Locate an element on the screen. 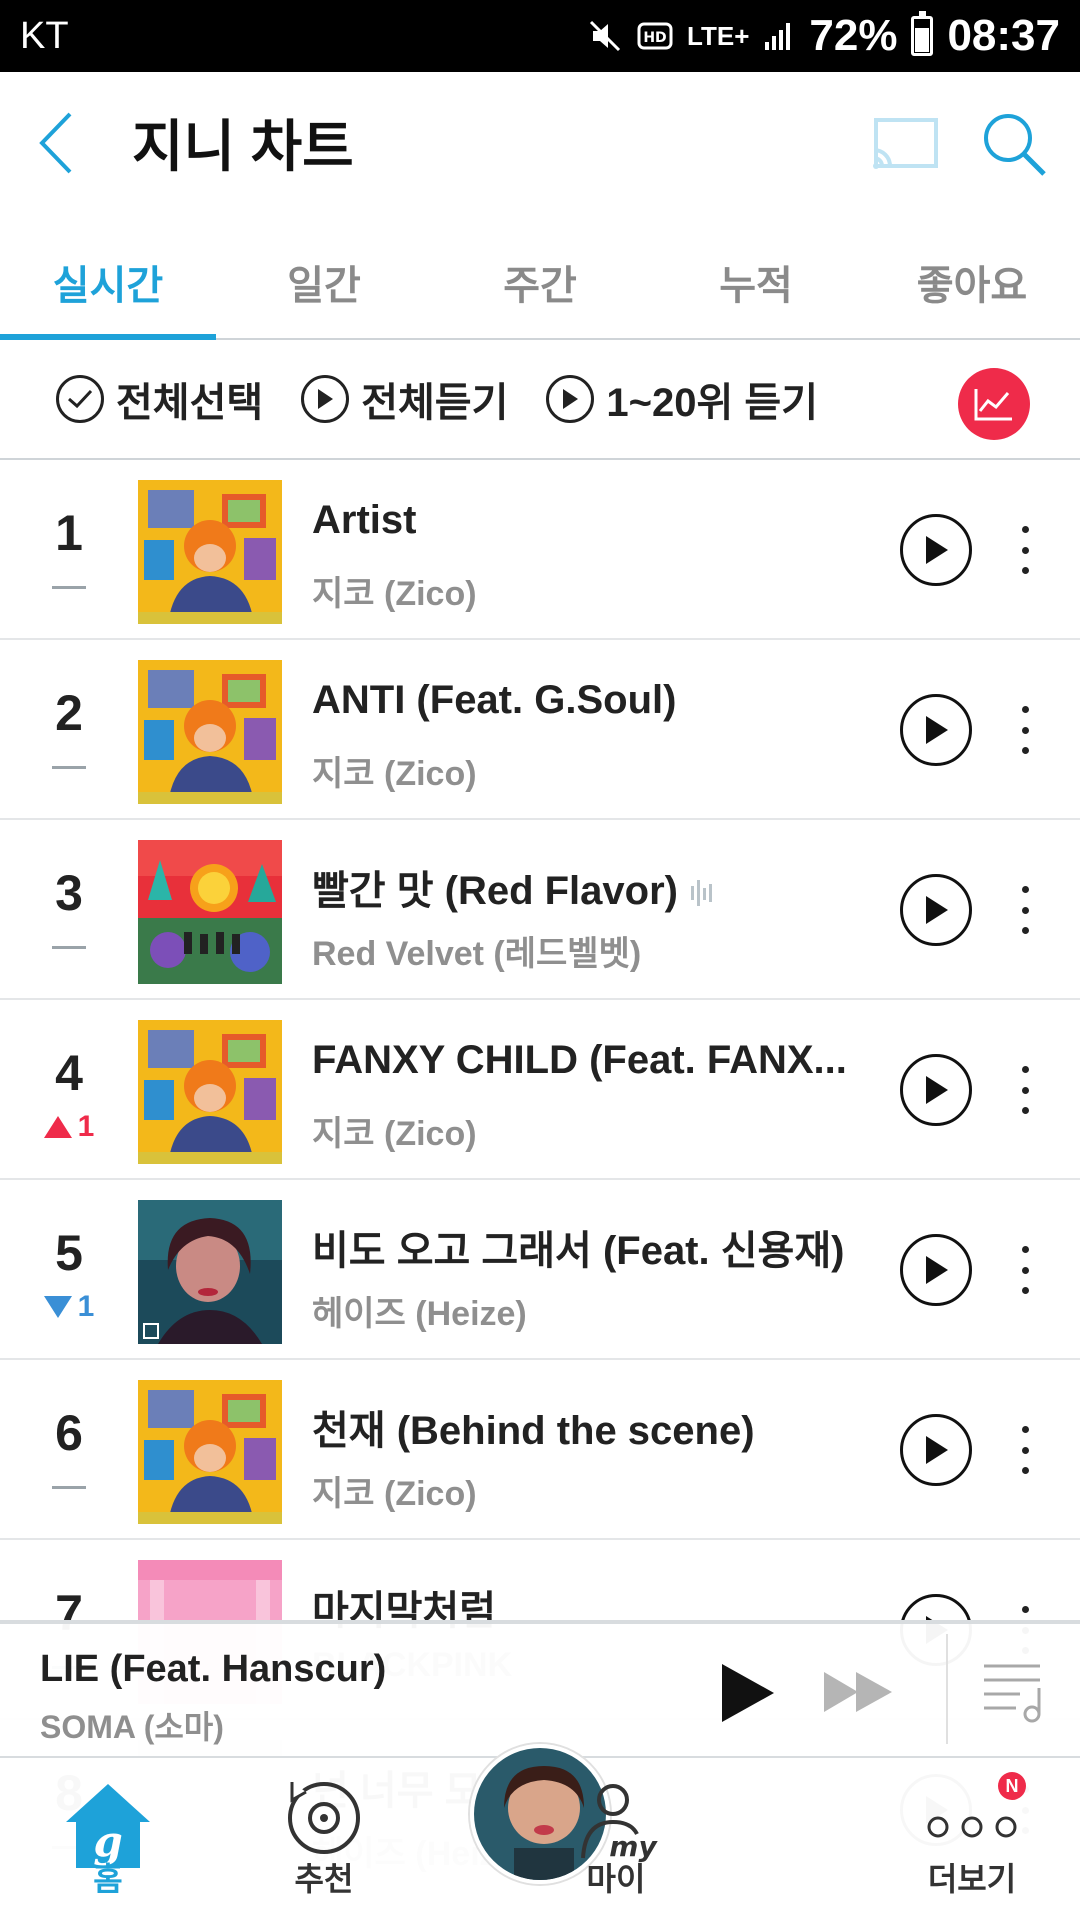 The image size is (1080, 1920). rank-number: 1 is located at coordinates (69, 533).